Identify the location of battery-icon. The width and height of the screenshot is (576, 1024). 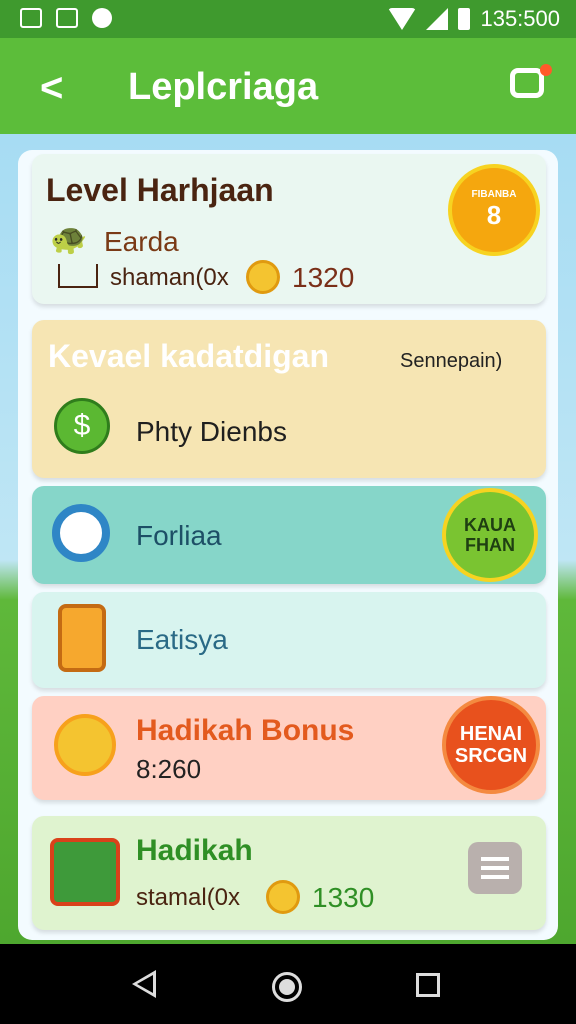
(464, 19).